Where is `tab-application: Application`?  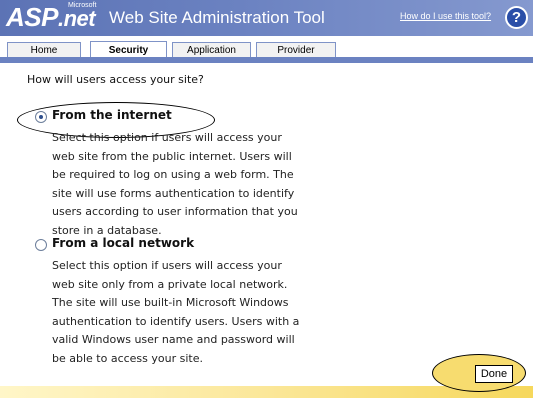
tab-application: Application is located at coordinates (211, 50).